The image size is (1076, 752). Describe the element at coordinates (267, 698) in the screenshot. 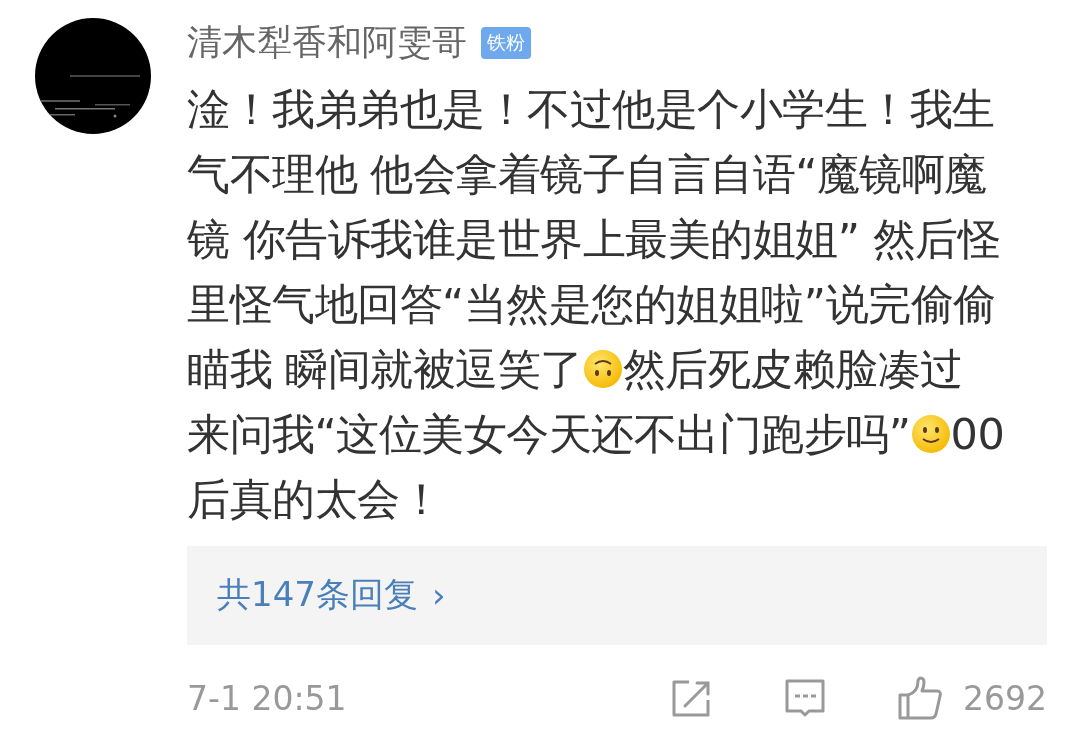

I see `timestamp: 7-1 20:51` at that location.